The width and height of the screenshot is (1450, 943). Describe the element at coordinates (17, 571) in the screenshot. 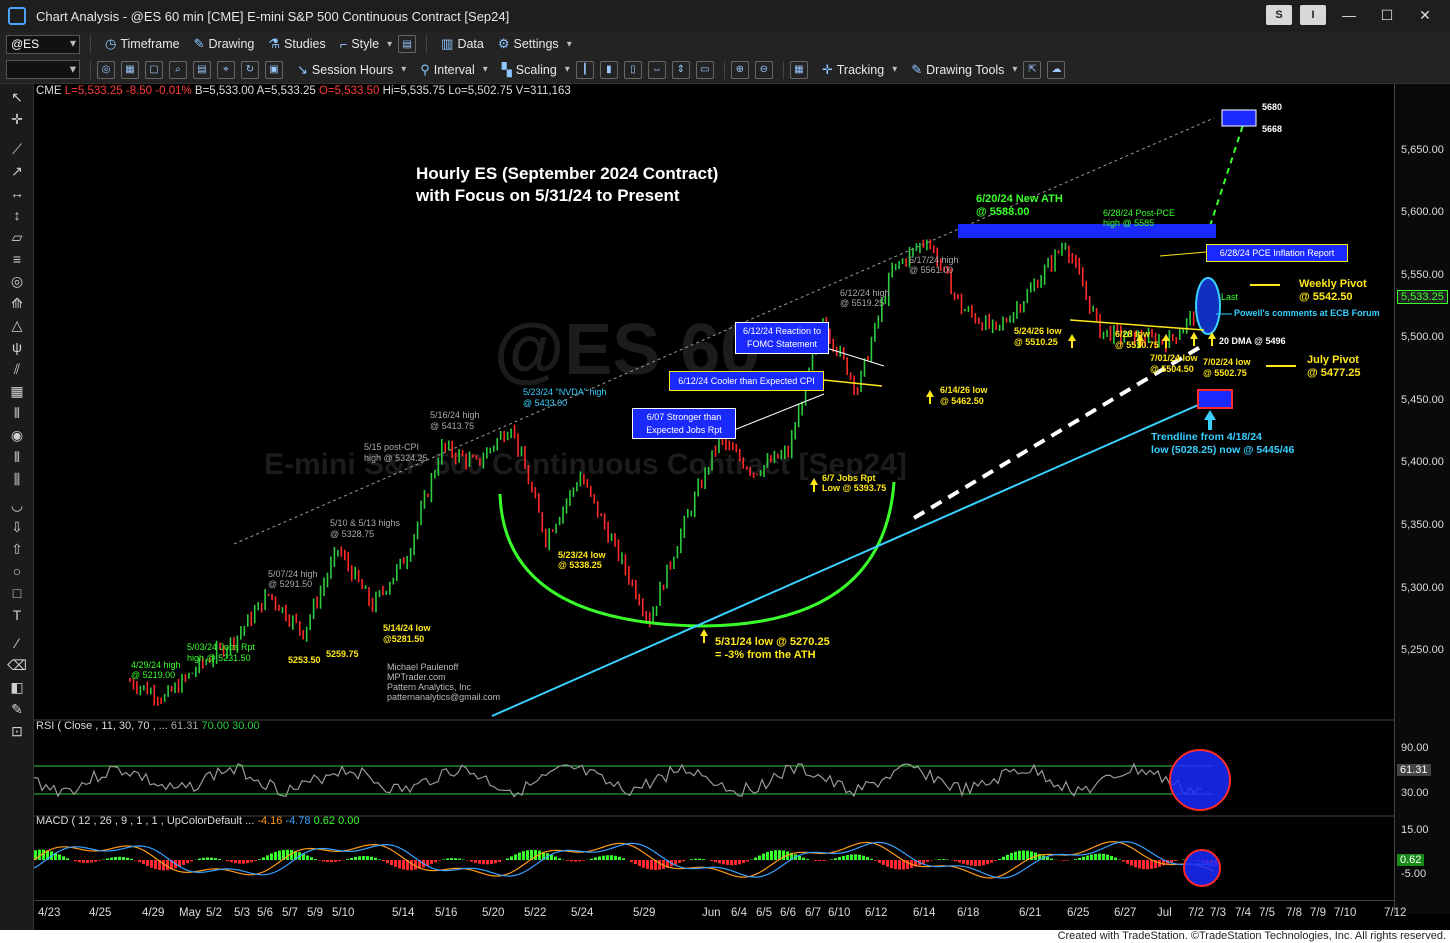

I see `ellipse-icon: ○` at that location.